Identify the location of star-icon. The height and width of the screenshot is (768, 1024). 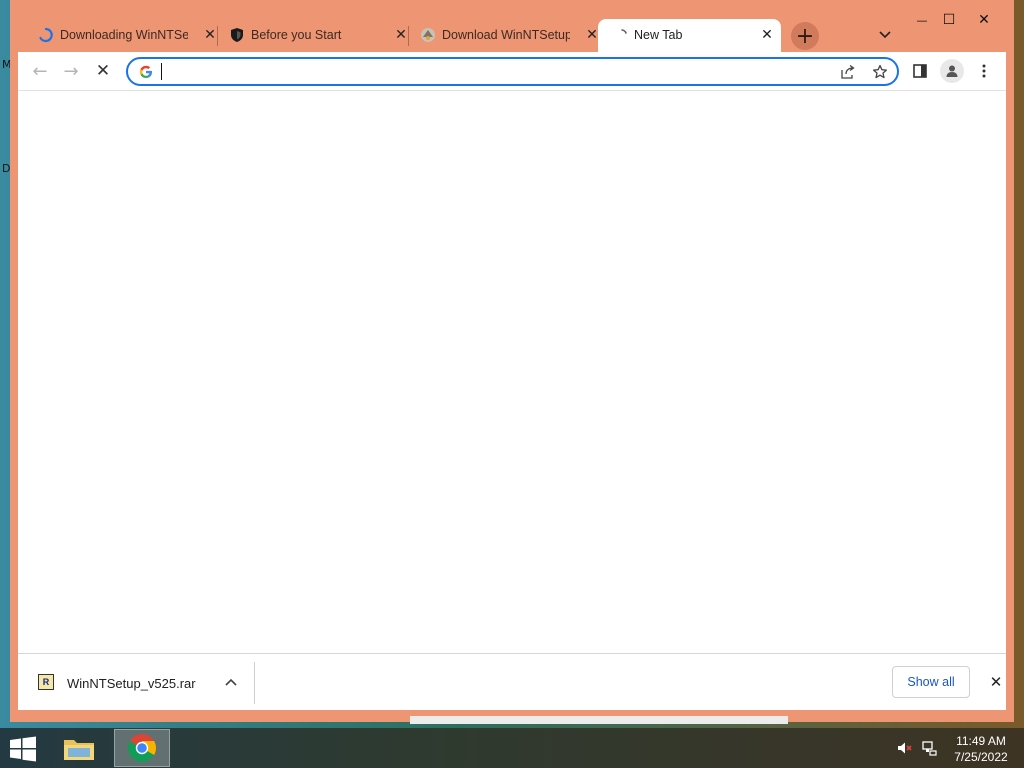
(880, 71).